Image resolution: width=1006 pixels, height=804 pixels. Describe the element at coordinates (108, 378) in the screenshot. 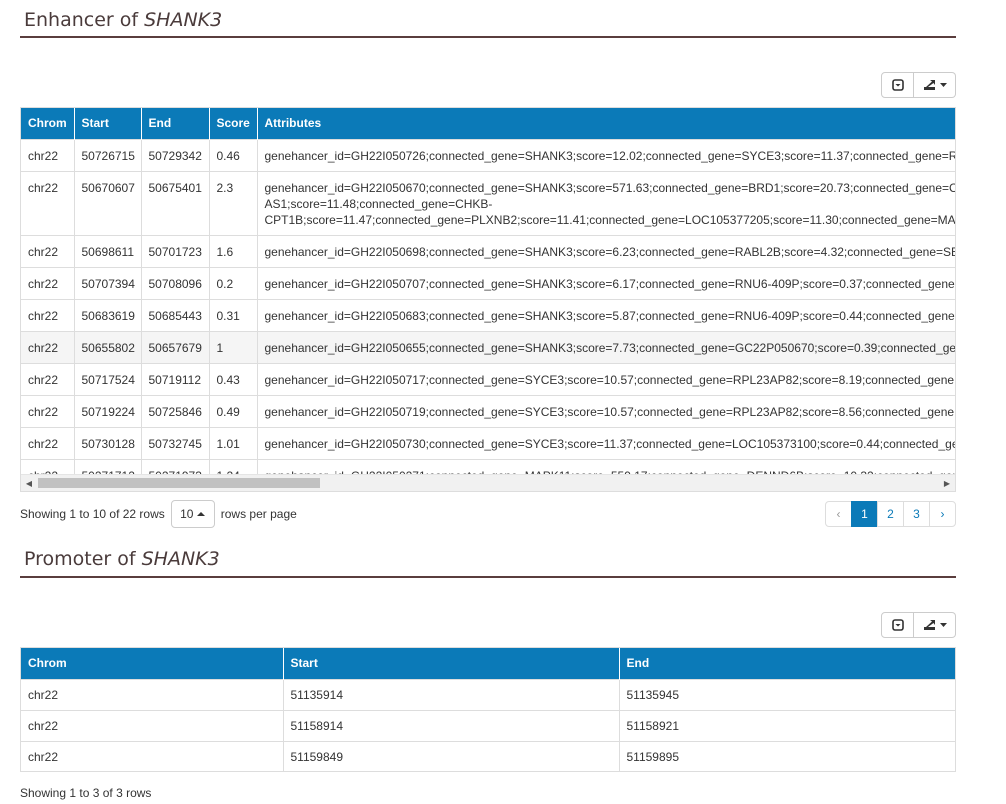

I see `cell-start: 50717524` at that location.